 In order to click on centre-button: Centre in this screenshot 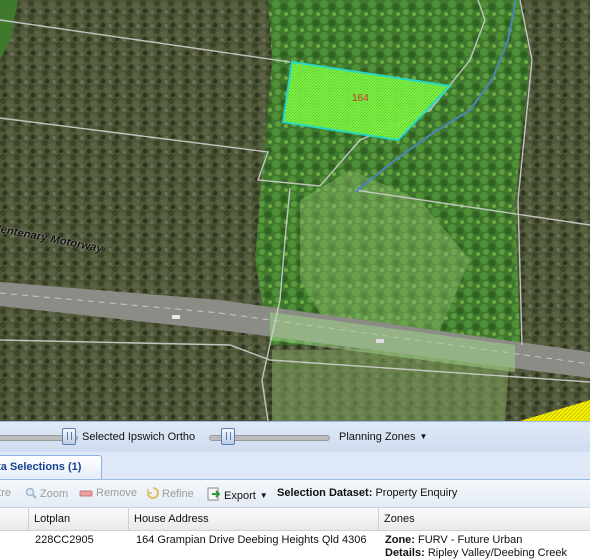, I will do `click(5, 493)`.